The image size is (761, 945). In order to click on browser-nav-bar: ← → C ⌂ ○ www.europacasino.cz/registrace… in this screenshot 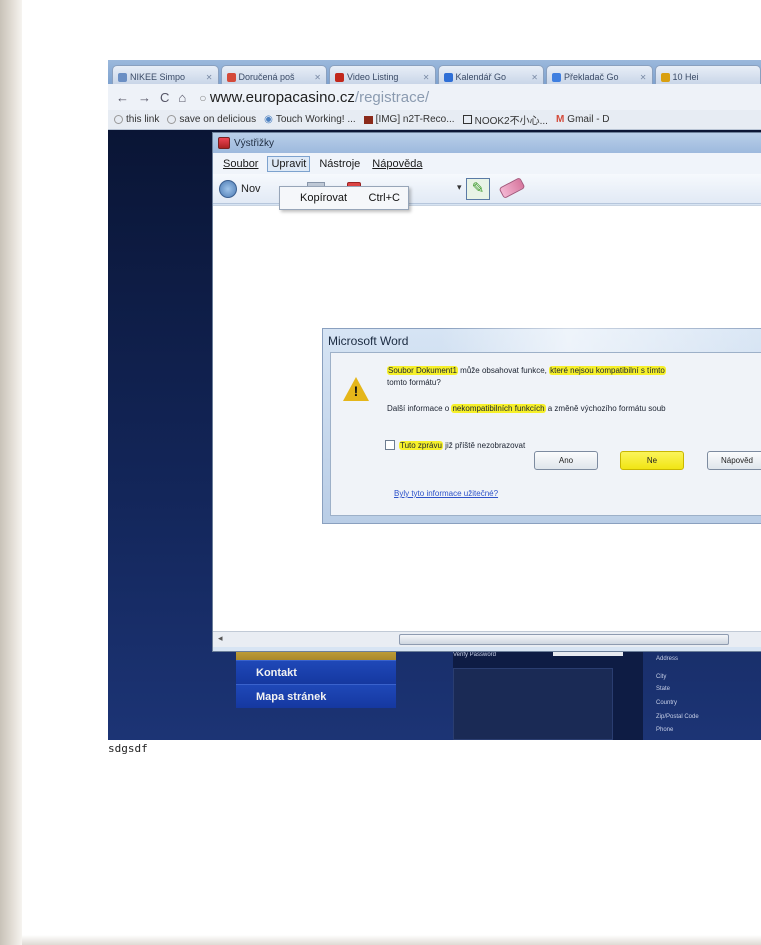, I will do `click(434, 97)`.